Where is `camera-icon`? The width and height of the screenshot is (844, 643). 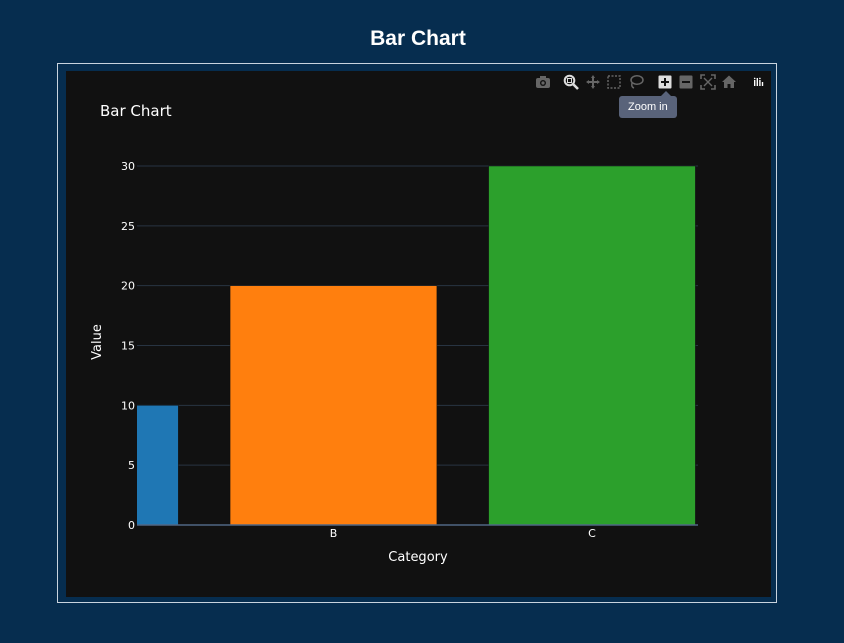
camera-icon is located at coordinates (543, 82).